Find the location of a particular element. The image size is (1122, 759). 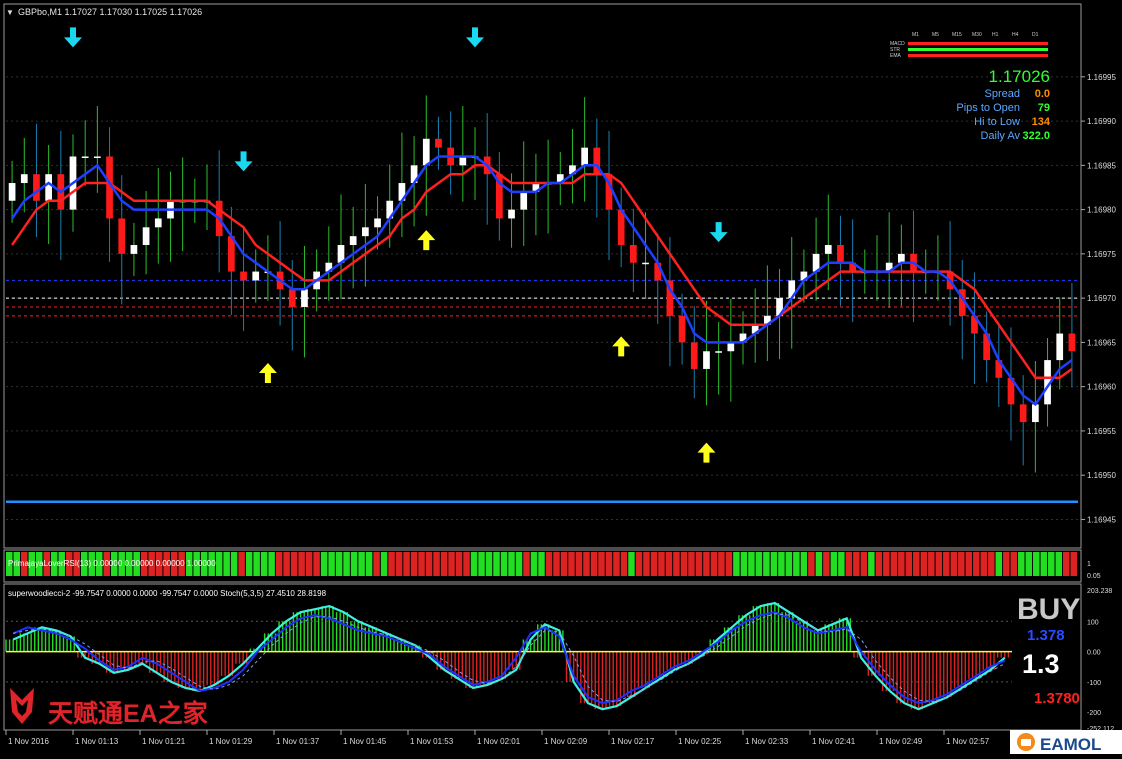

time-label-14: 1 Nov 02:57 is located at coordinates (968, 741).